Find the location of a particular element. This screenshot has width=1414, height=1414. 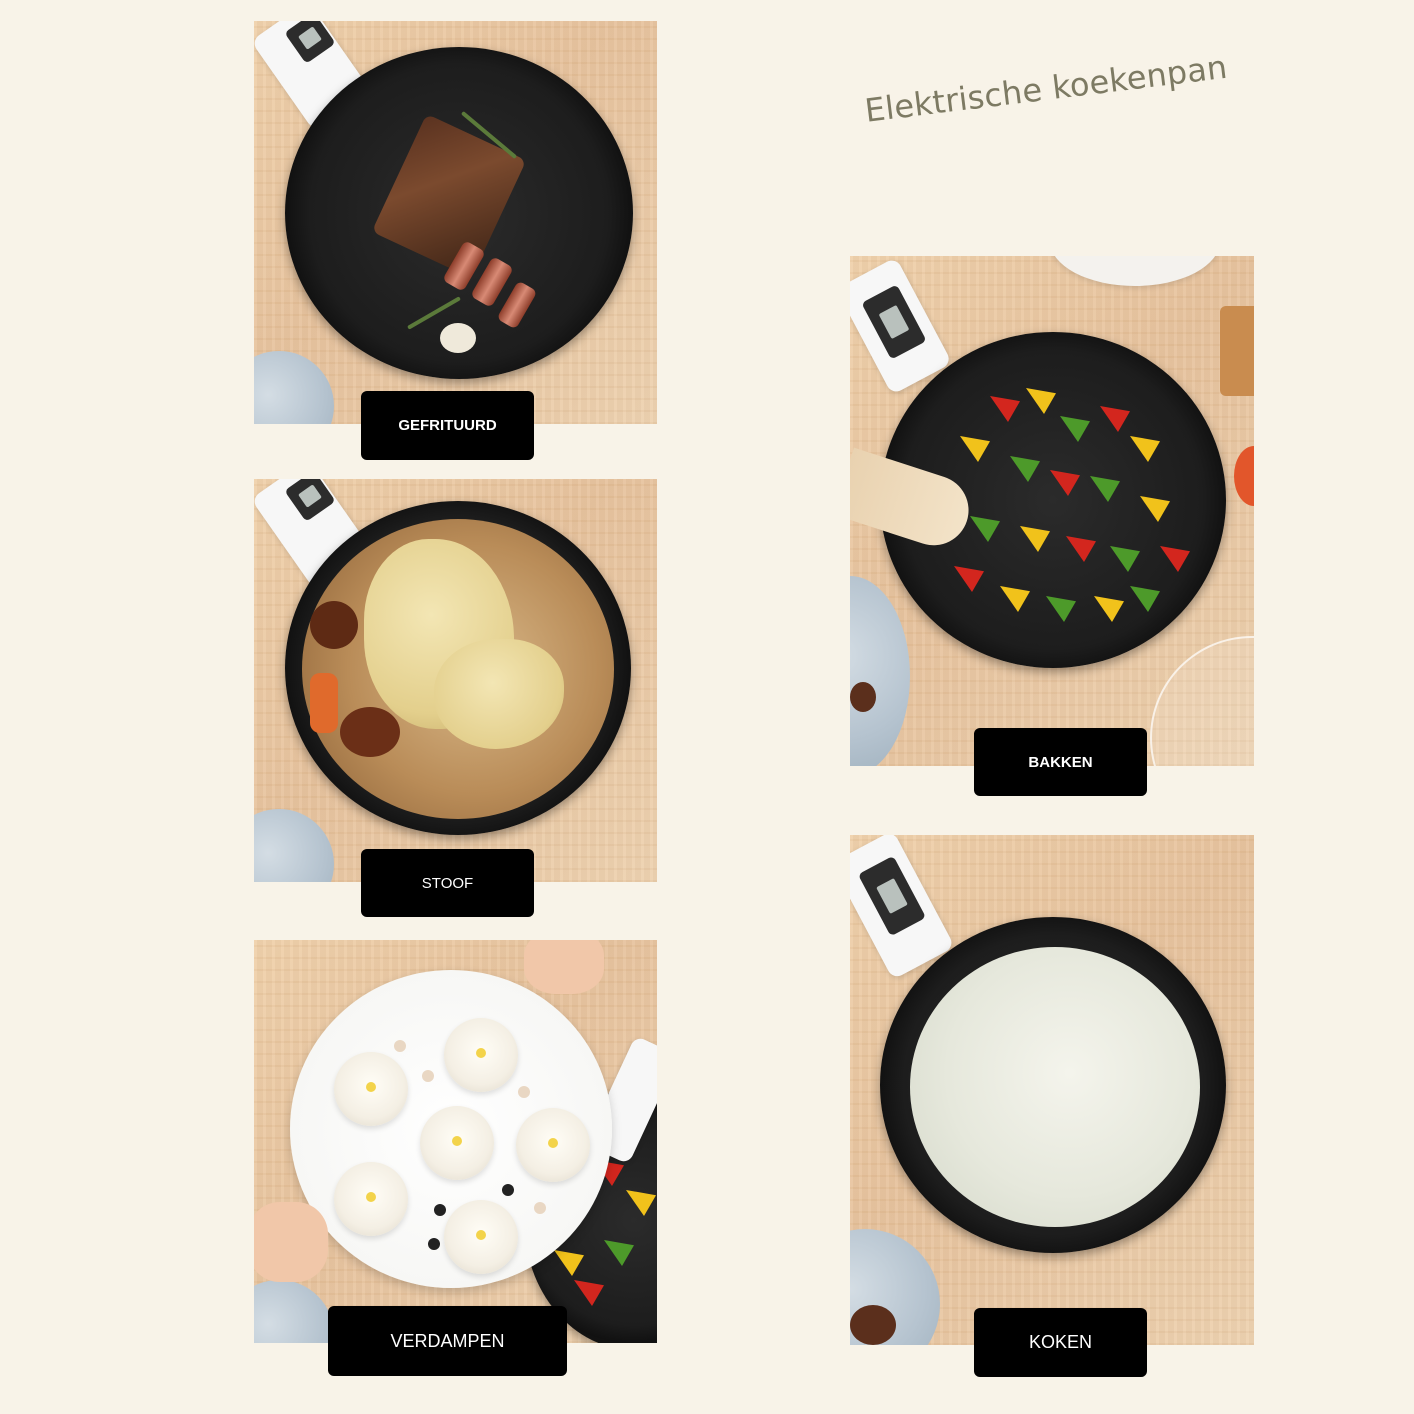

label-steam: VERDAMPEN is located at coordinates (447, 1341).